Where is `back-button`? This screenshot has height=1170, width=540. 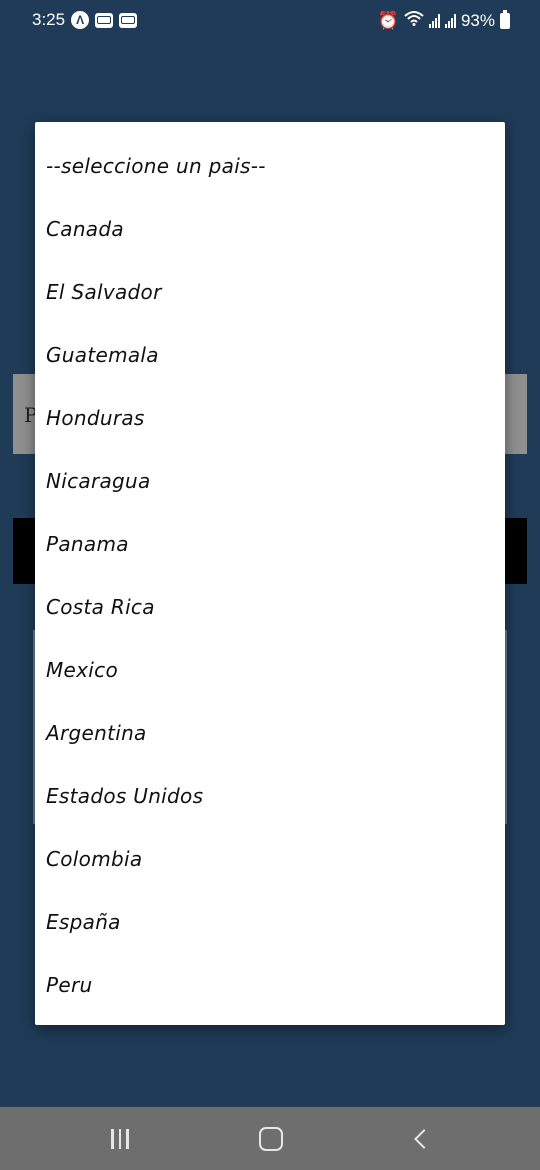 back-button is located at coordinates (424, 1139).